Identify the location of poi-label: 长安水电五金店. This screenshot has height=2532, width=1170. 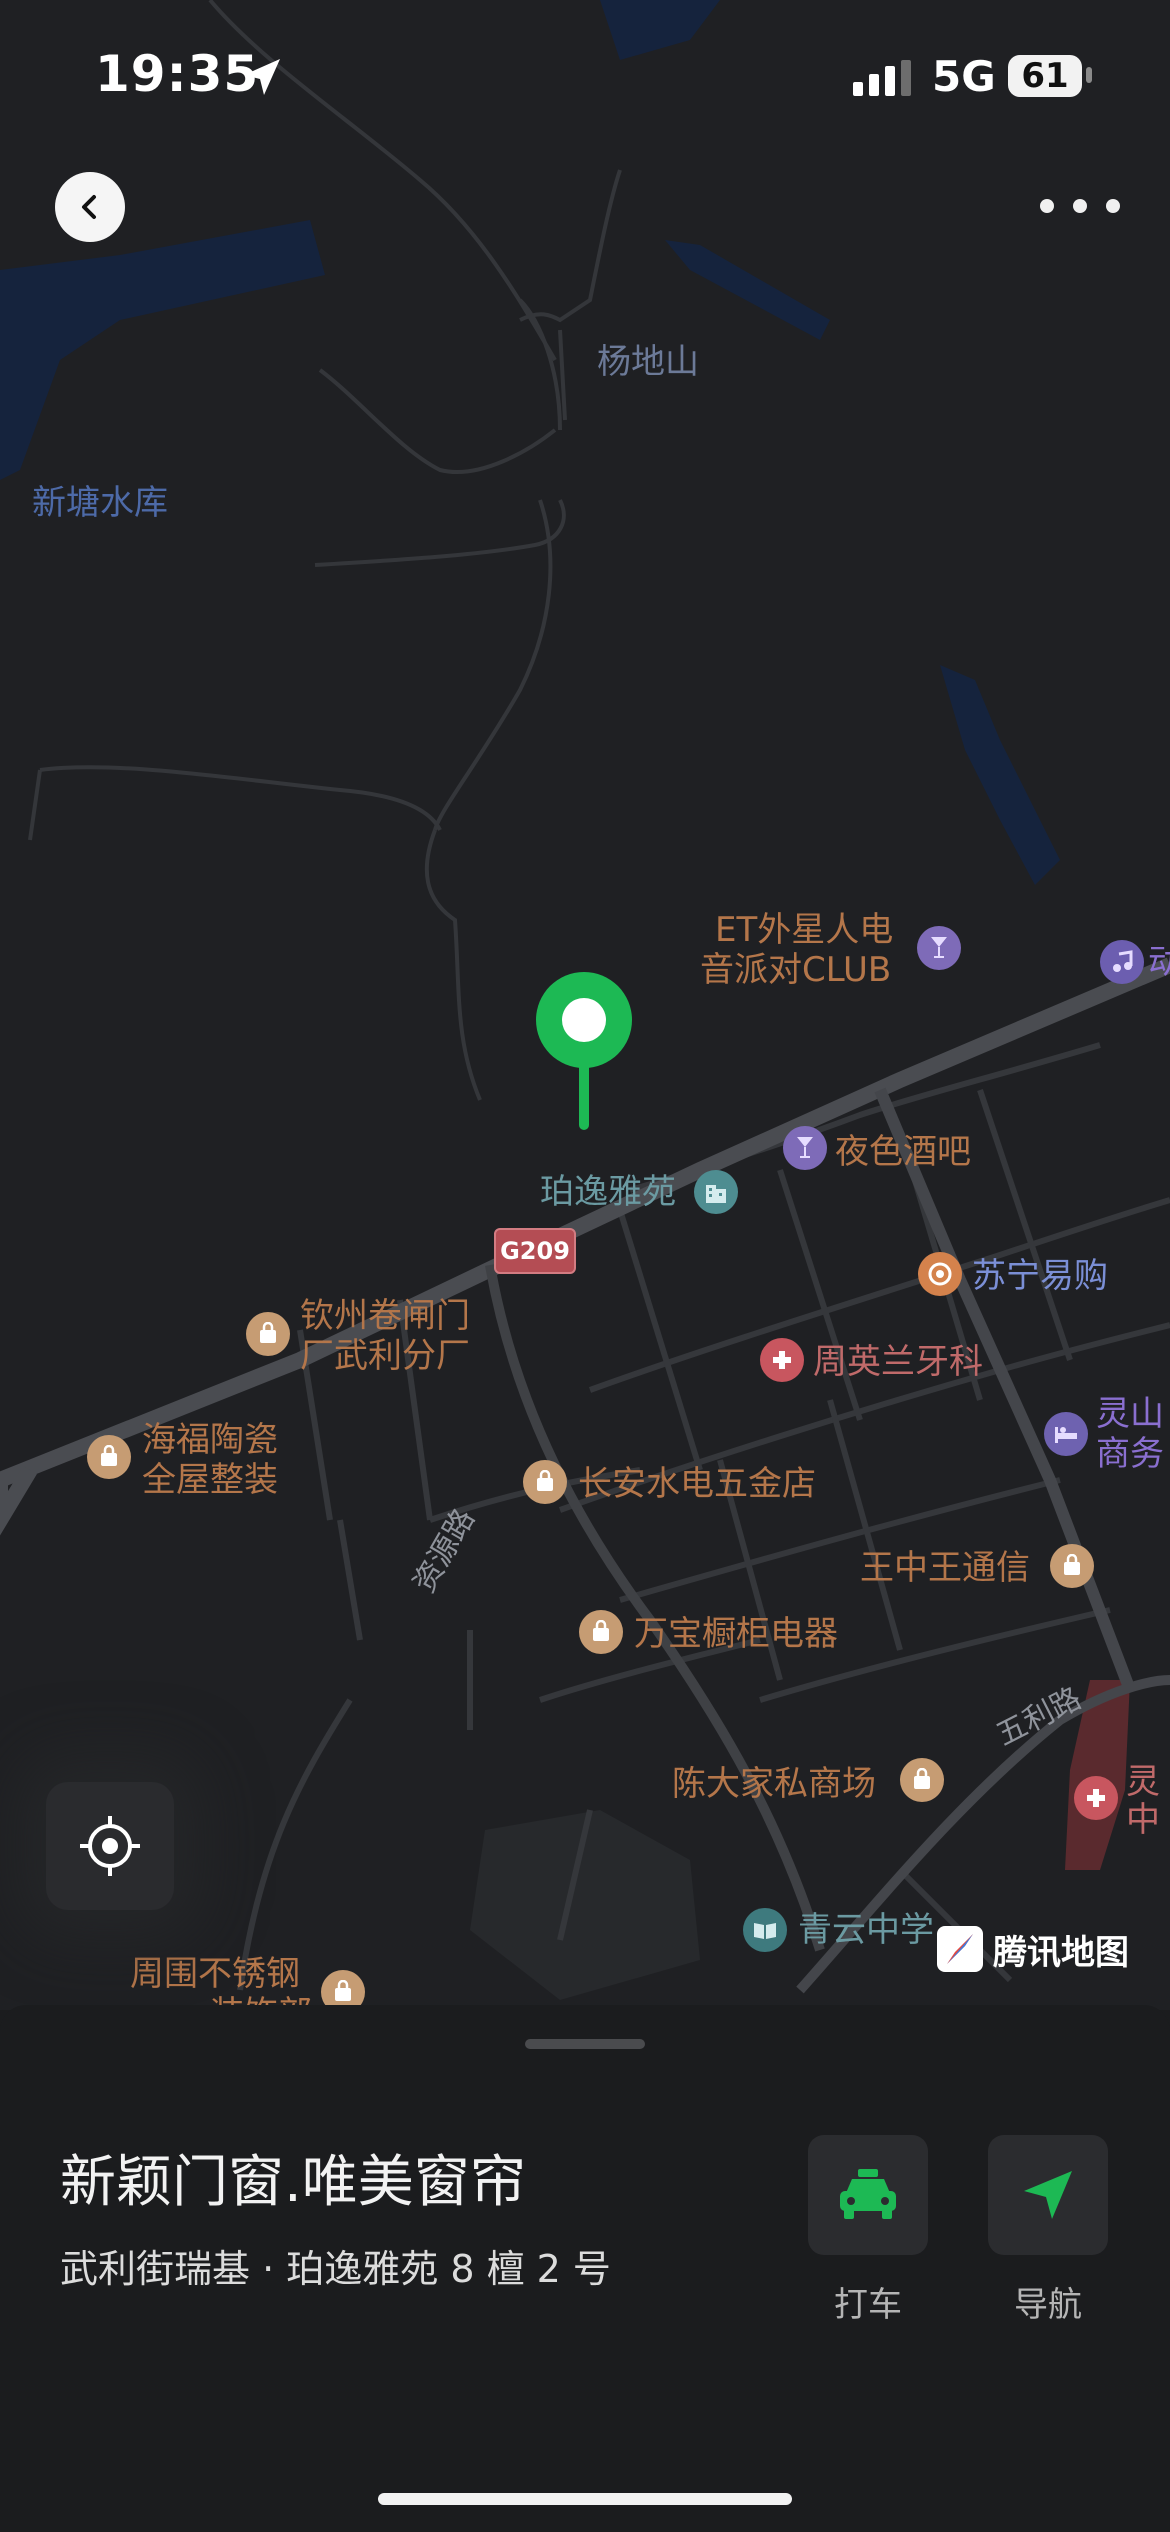
(697, 1484).